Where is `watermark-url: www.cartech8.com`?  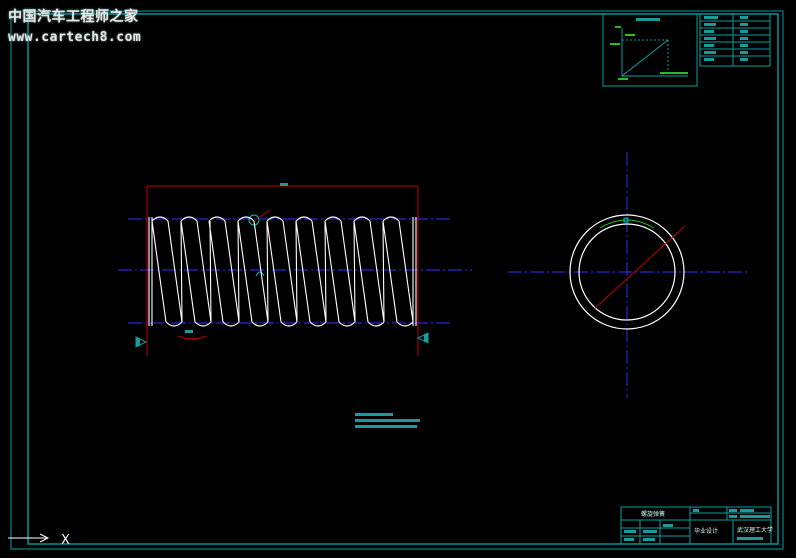
watermark-url: www.cartech8.com is located at coordinates (75, 37).